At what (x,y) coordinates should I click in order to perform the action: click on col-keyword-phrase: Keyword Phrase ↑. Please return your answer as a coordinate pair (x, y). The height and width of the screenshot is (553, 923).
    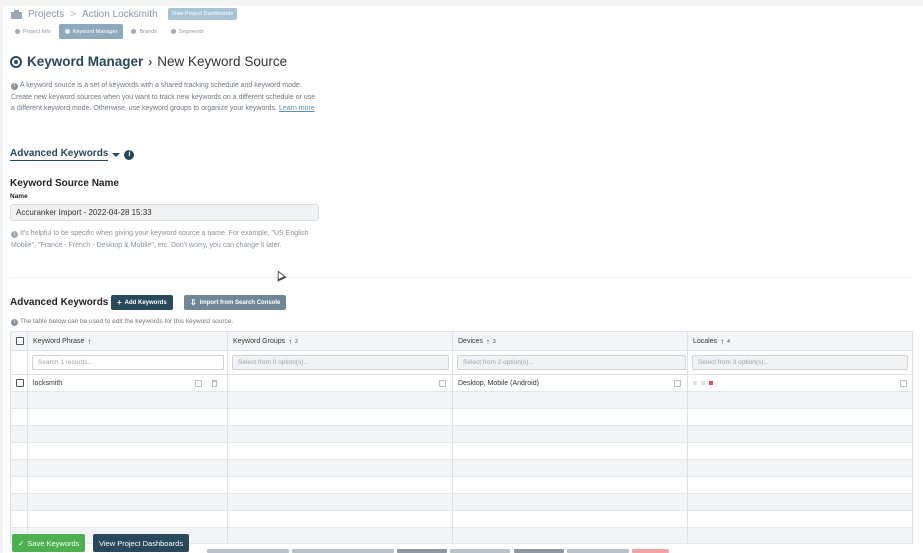
    Looking at the image, I should click on (59, 341).